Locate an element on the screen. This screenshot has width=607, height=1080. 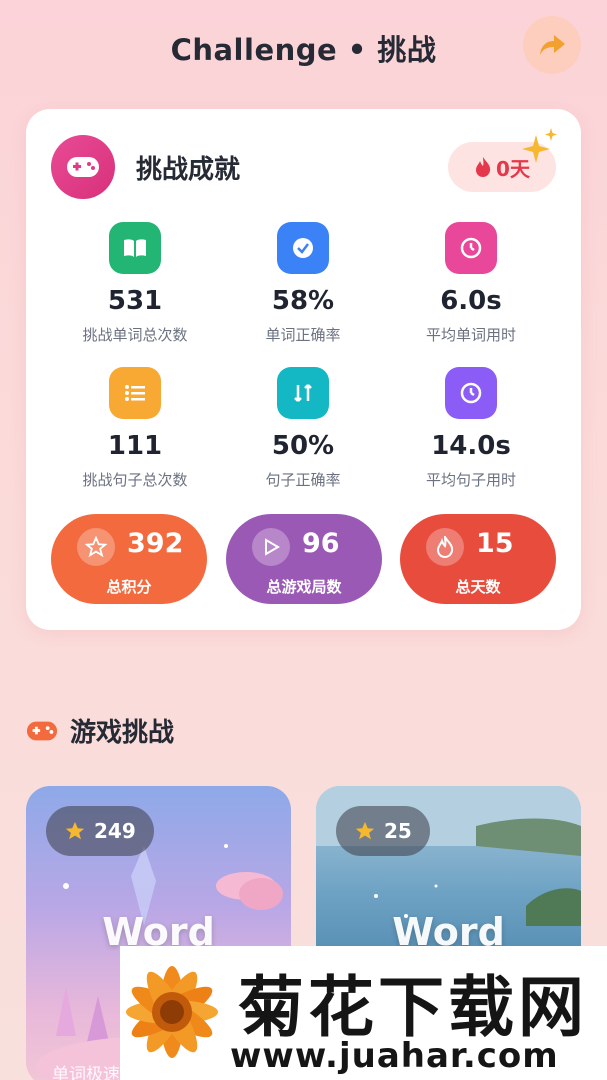
stat-label: 挑战单词总次数 is located at coordinates (135, 335).